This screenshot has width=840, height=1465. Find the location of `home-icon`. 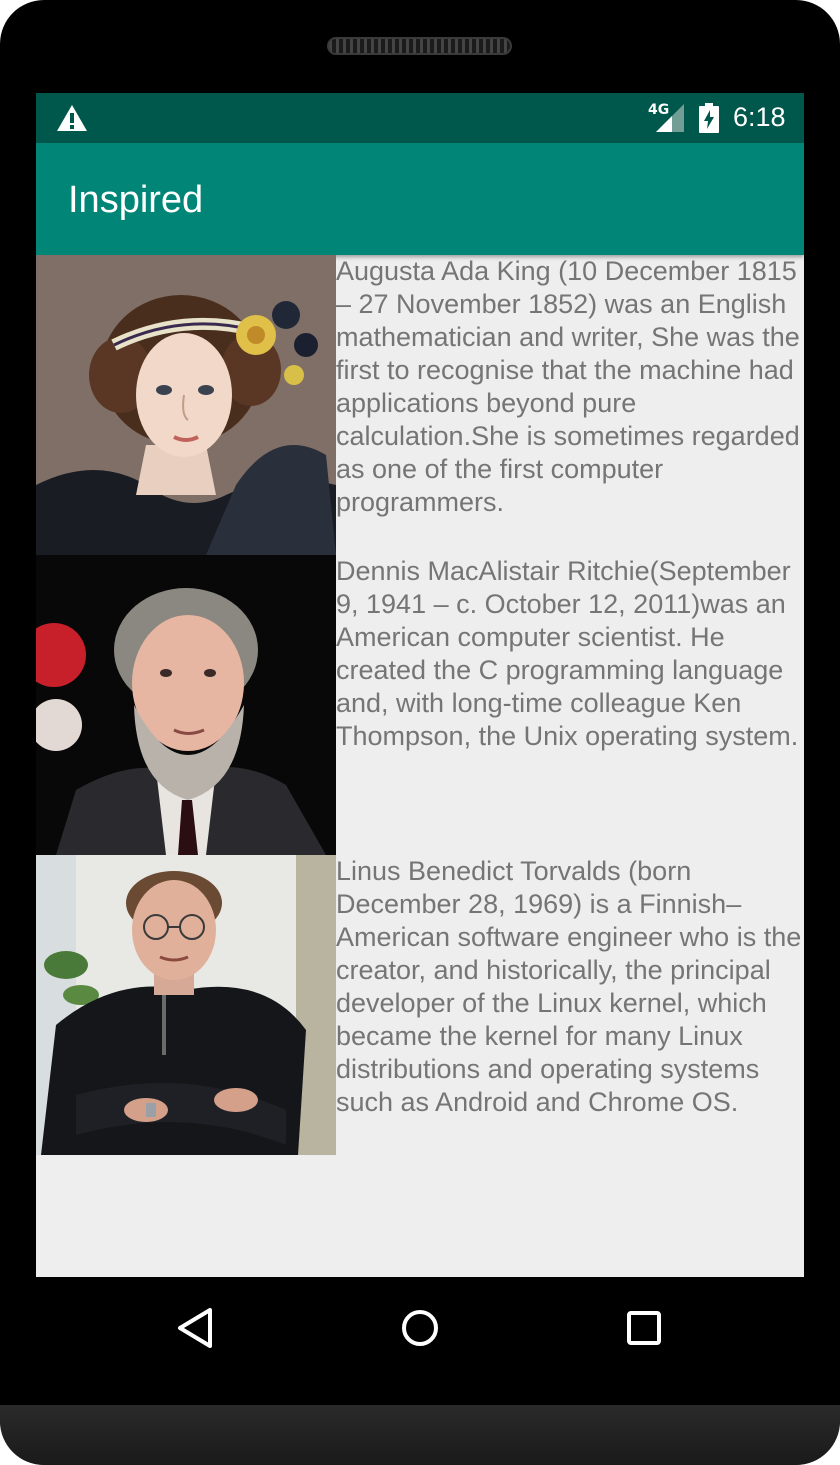

home-icon is located at coordinates (420, 1328).